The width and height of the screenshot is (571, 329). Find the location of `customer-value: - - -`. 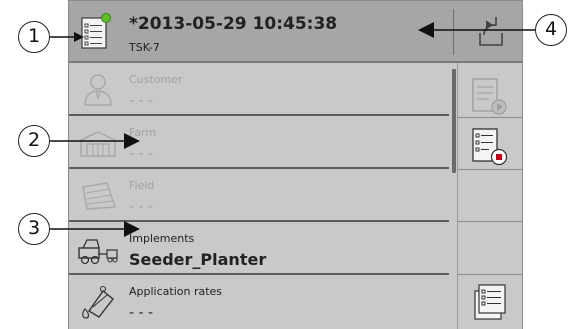

customer-value: - - - is located at coordinates (141, 101).